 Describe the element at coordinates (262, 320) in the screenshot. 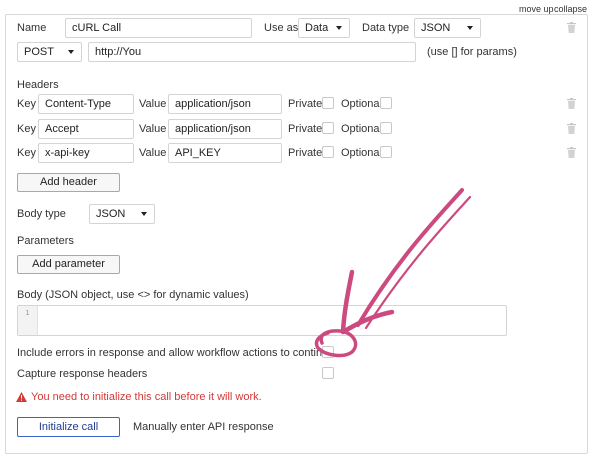

I see `body-editor: 1` at that location.